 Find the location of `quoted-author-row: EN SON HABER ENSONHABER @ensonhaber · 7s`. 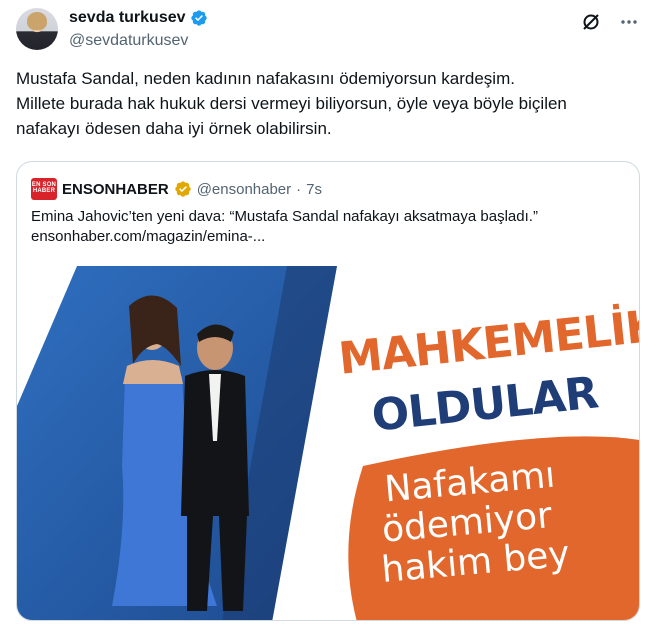

quoted-author-row: EN SON HABER ENSONHABER @ensonhaber · 7s is located at coordinates (176, 189).